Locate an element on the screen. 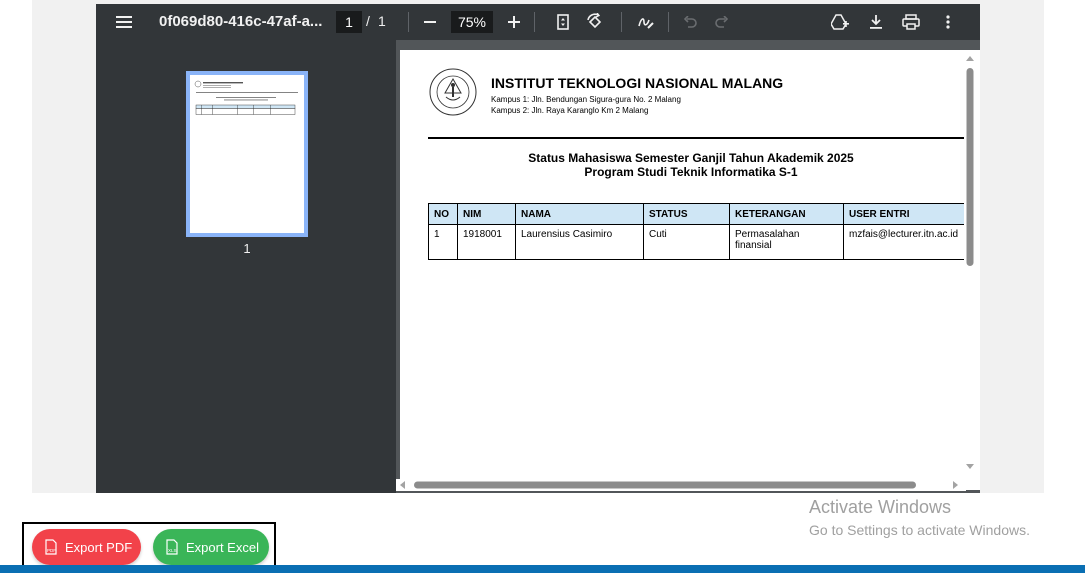  more-options-icon is located at coordinates (948, 22).